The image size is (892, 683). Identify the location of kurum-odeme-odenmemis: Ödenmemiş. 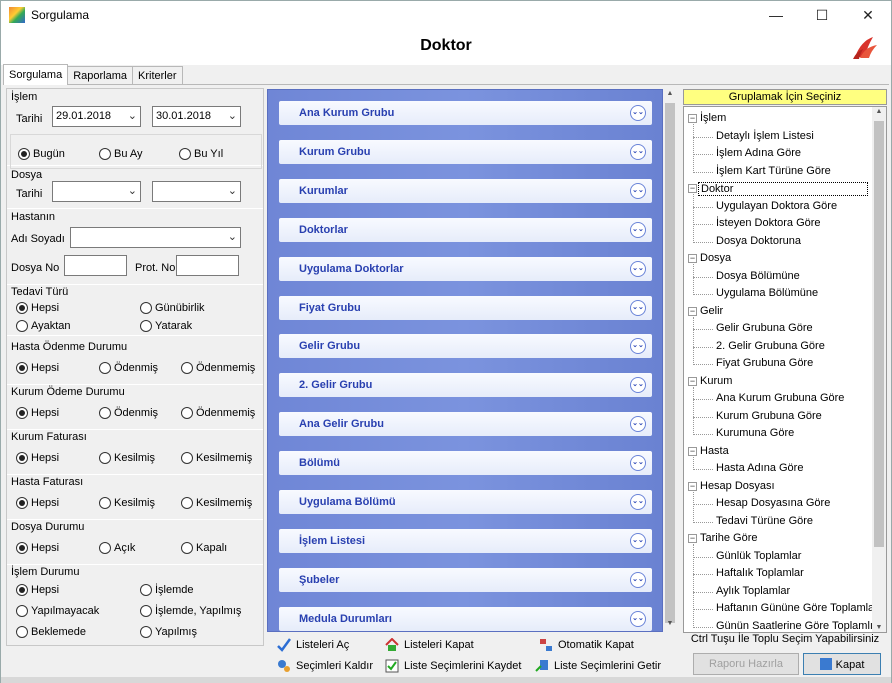
(218, 413).